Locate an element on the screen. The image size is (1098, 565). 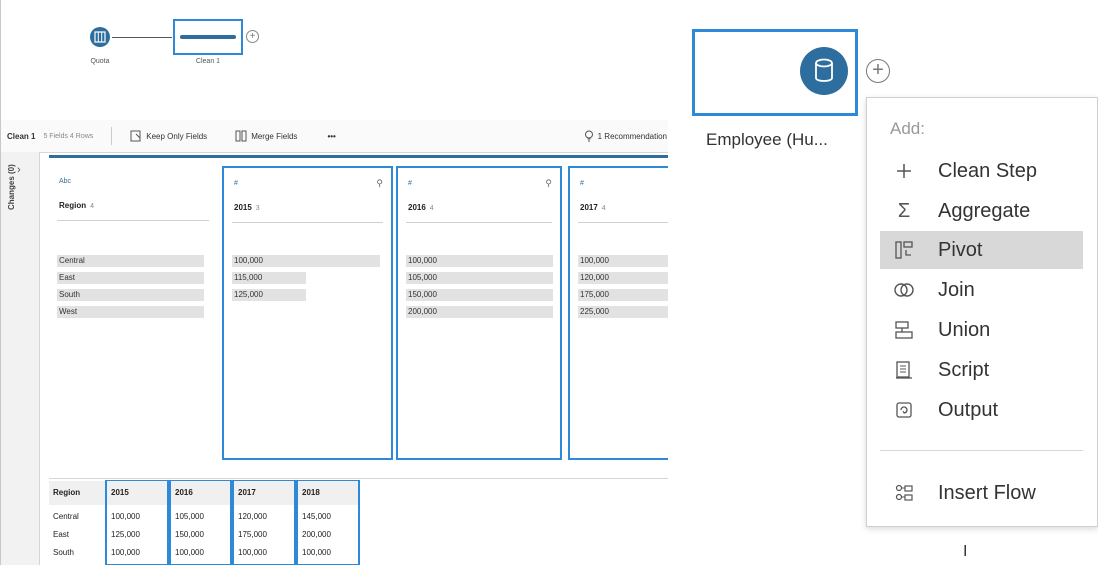
grid-header: 2018 is located at coordinates (328, 493).